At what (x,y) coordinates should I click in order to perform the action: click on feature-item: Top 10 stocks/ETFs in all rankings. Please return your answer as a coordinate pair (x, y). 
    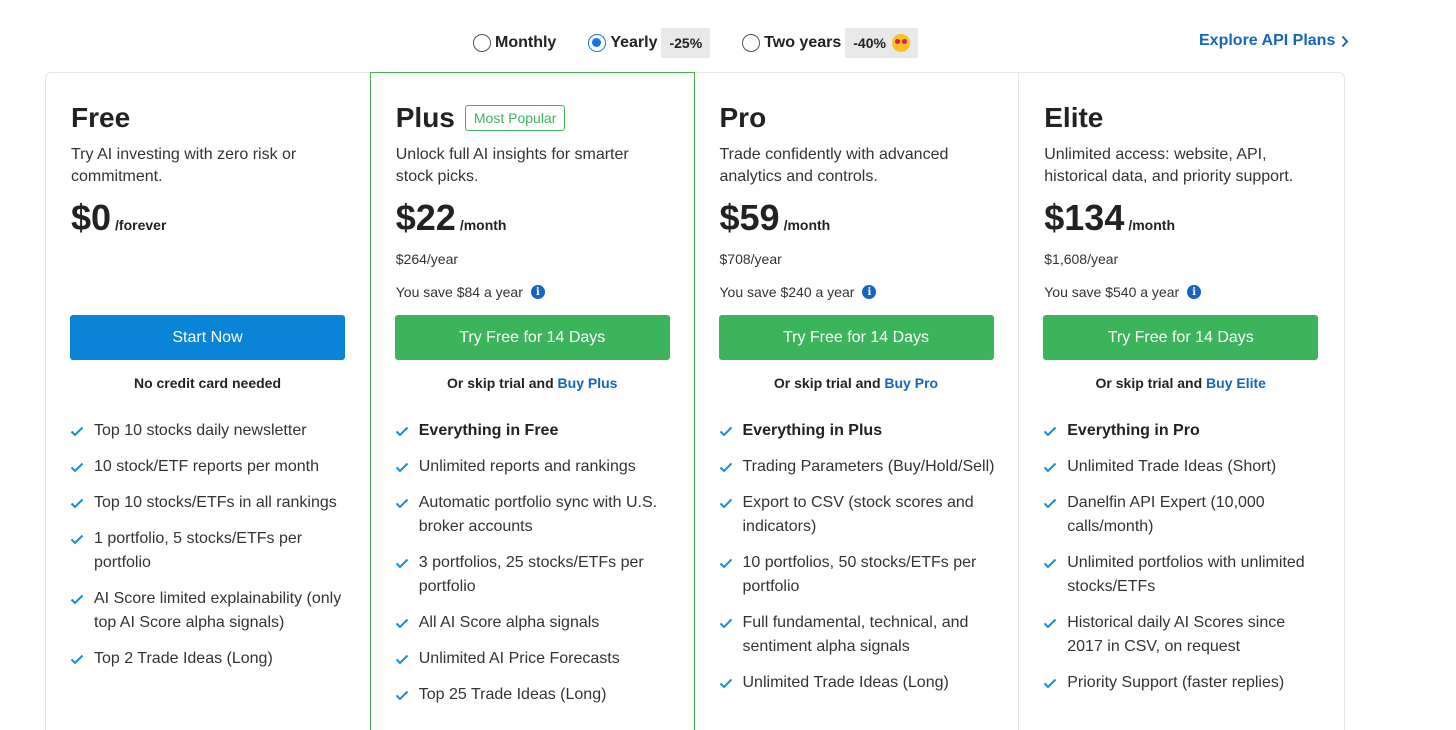
    Looking at the image, I should click on (210, 503).